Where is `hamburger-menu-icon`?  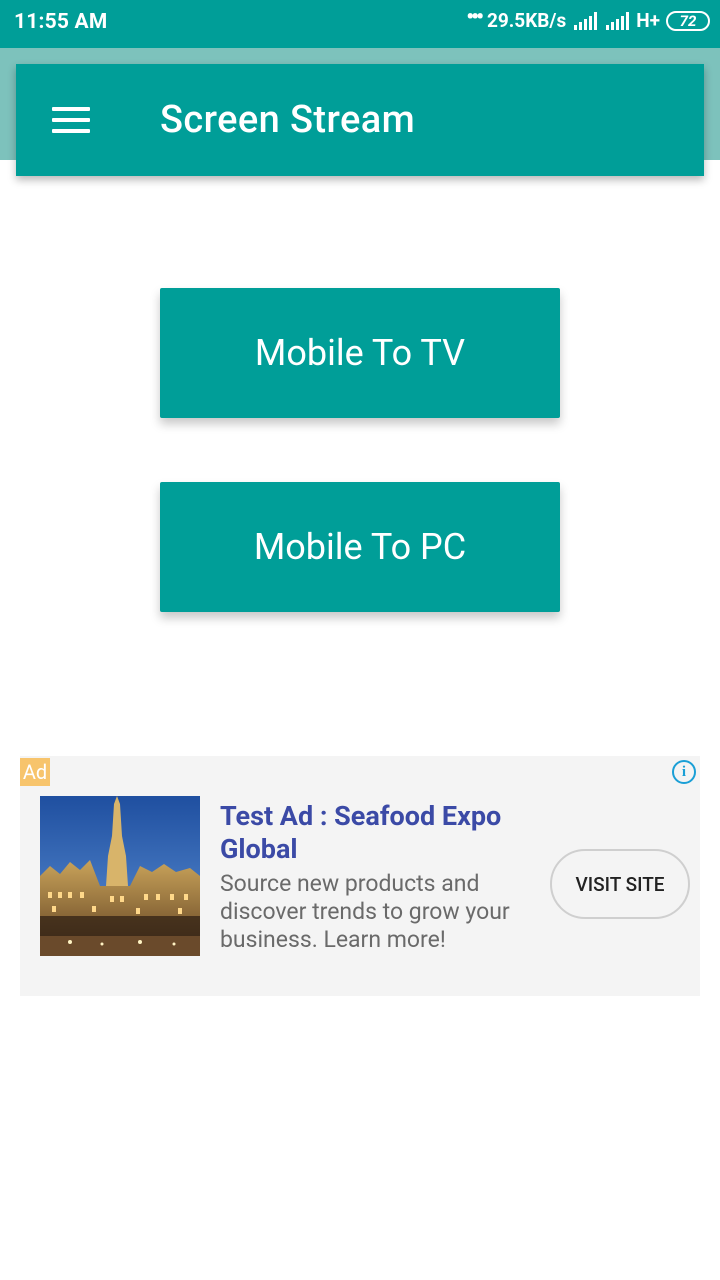
hamburger-menu-icon is located at coordinates (72, 120).